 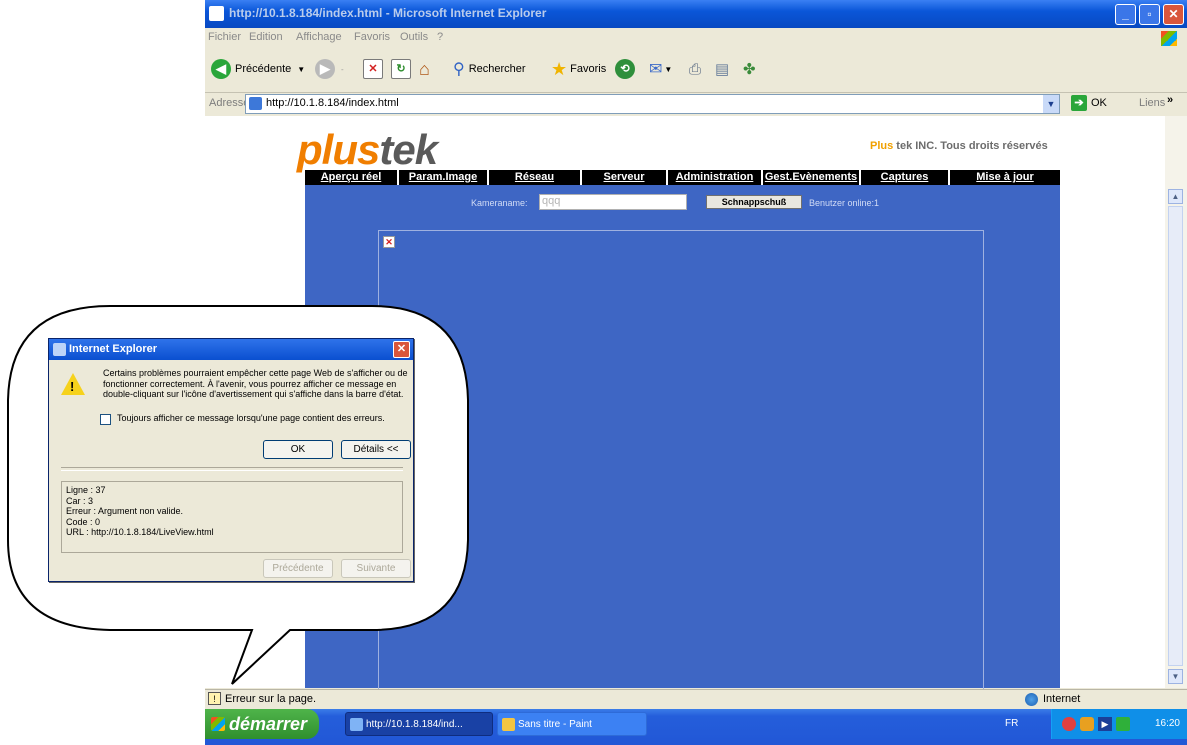 What do you see at coordinates (352, 177) in the screenshot?
I see `nav-apercu: Aperçu réel` at bounding box center [352, 177].